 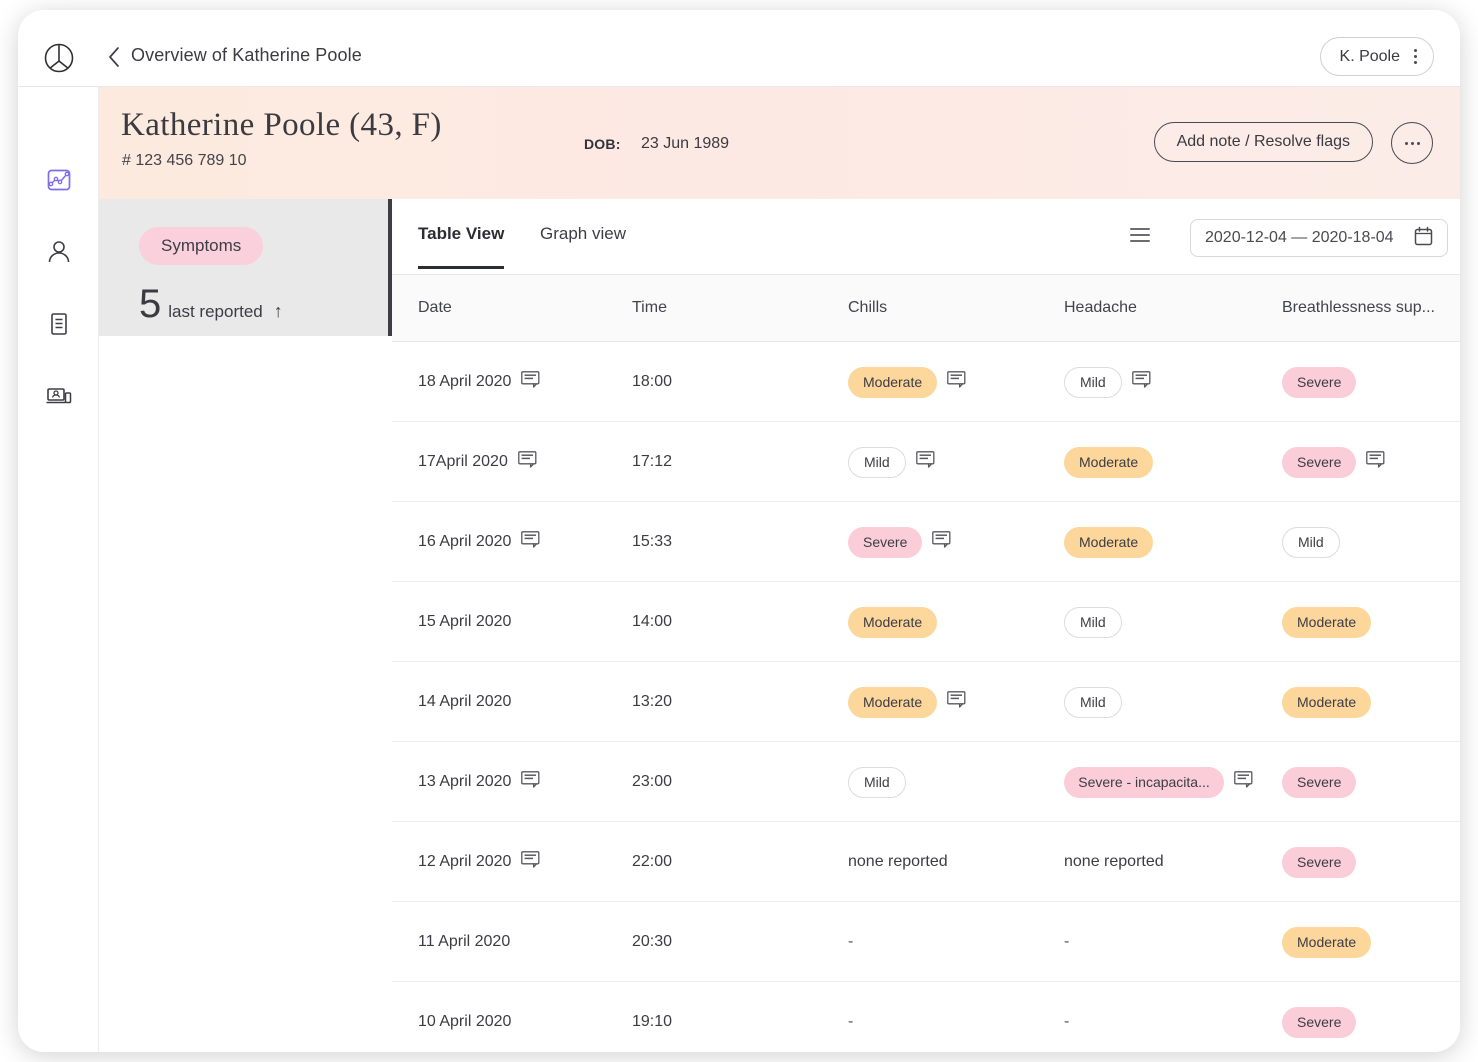 I want to click on symptoms-pill: Symptoms, so click(x=201, y=246).